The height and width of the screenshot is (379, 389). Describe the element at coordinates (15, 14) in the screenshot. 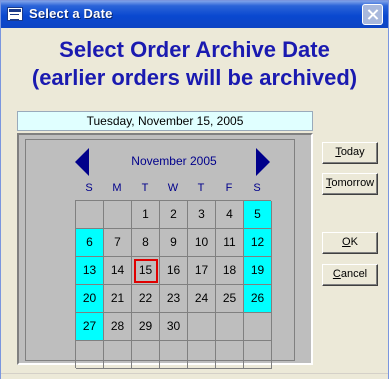

I see `form-icon` at that location.